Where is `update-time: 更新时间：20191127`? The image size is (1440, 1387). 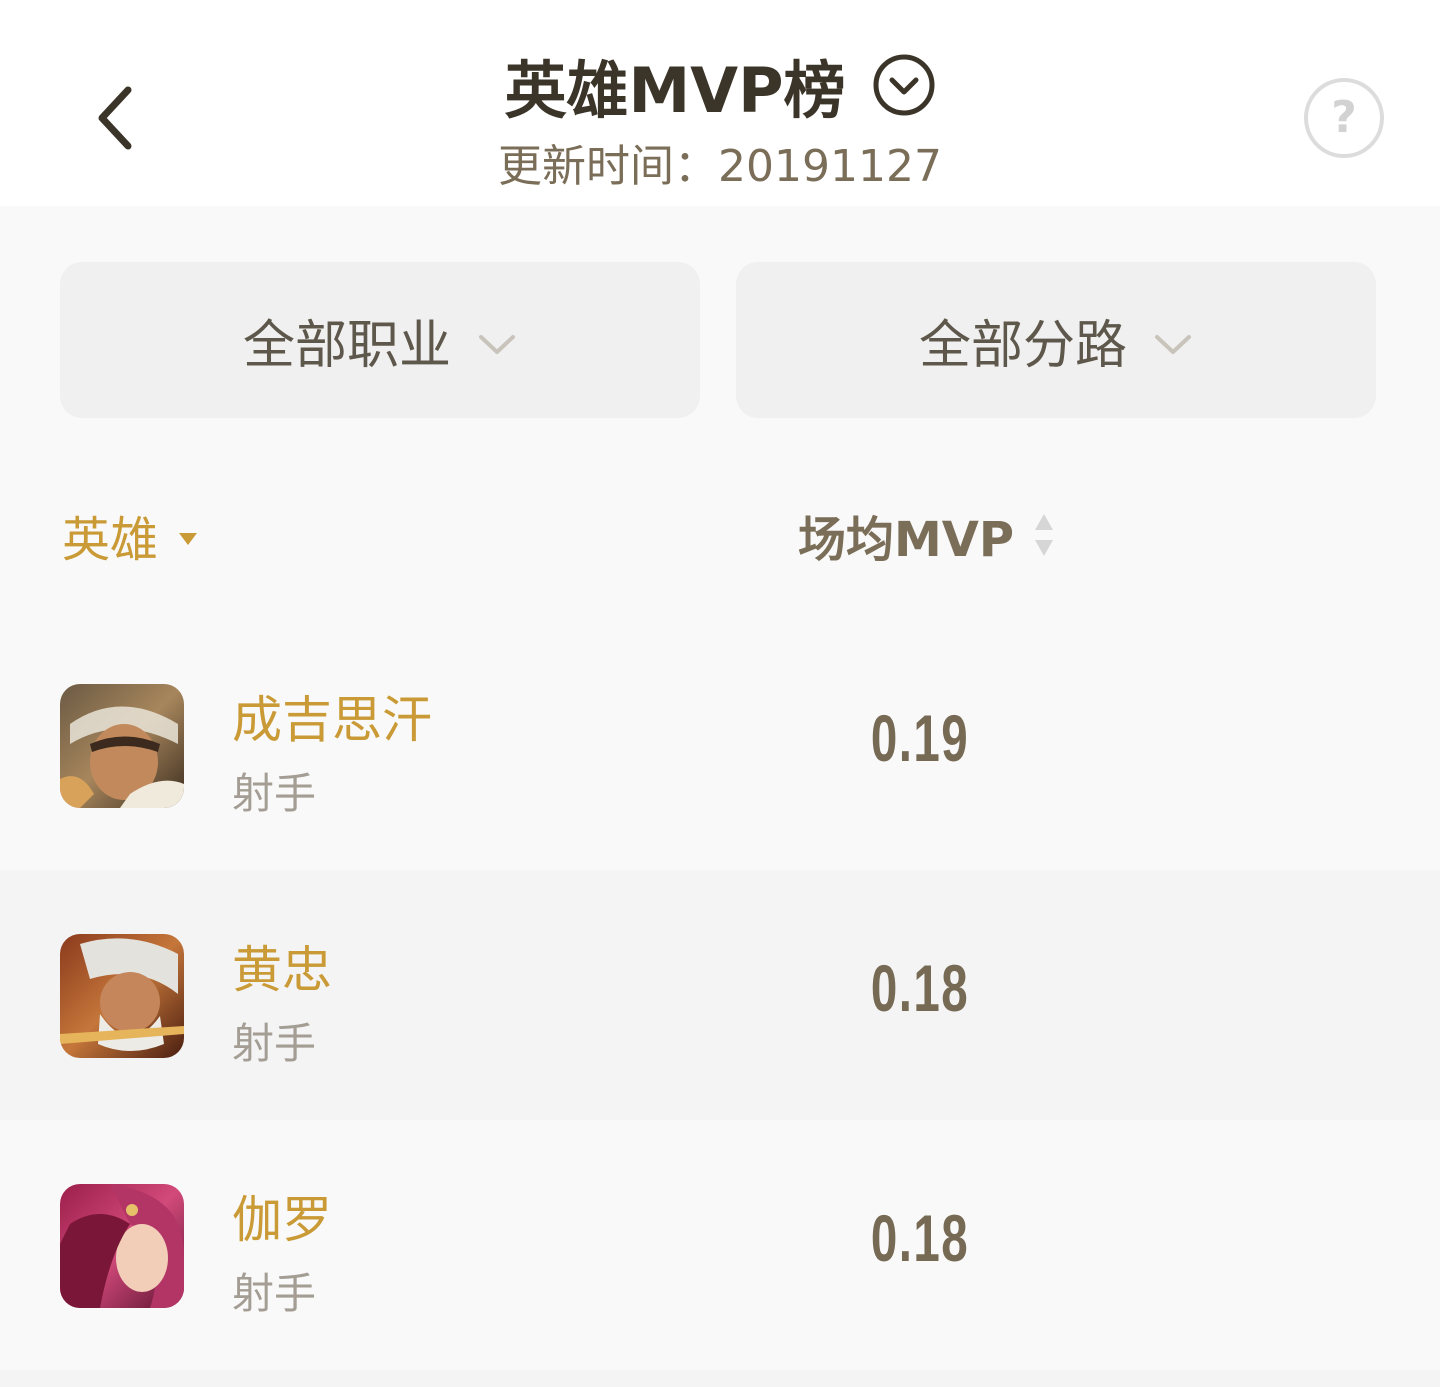
update-time: 更新时间：20191127 is located at coordinates (720, 166).